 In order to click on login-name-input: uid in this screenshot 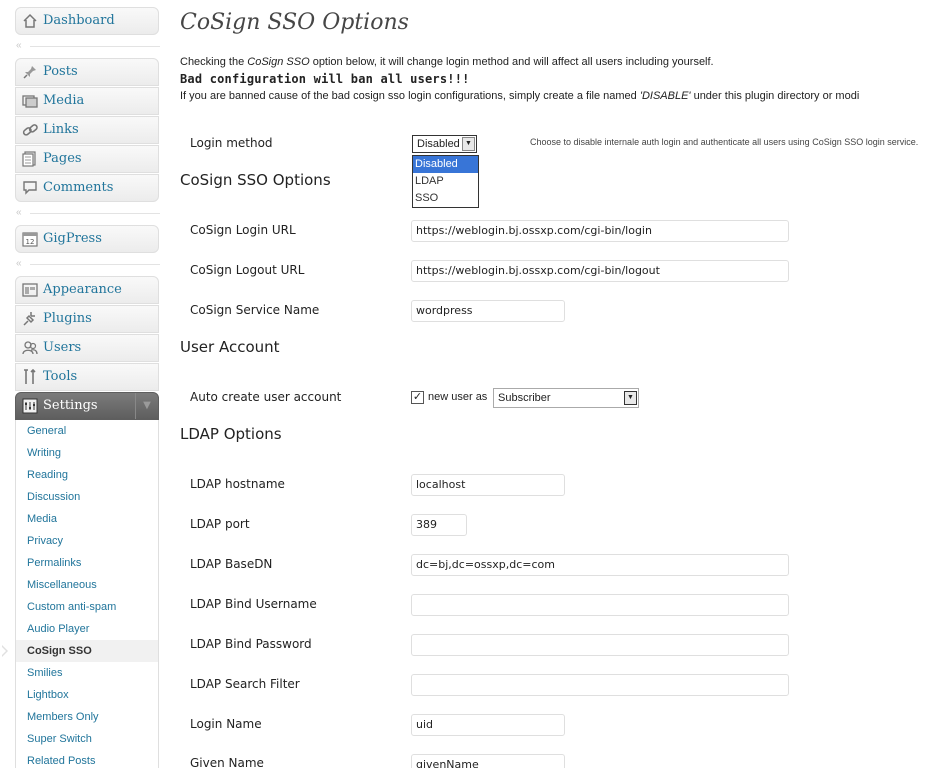, I will do `click(488, 725)`.